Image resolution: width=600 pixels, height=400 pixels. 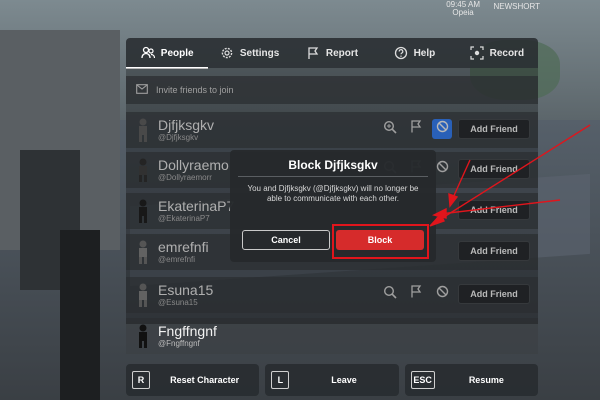 I want to click on key-hint: R, so click(x=141, y=380).